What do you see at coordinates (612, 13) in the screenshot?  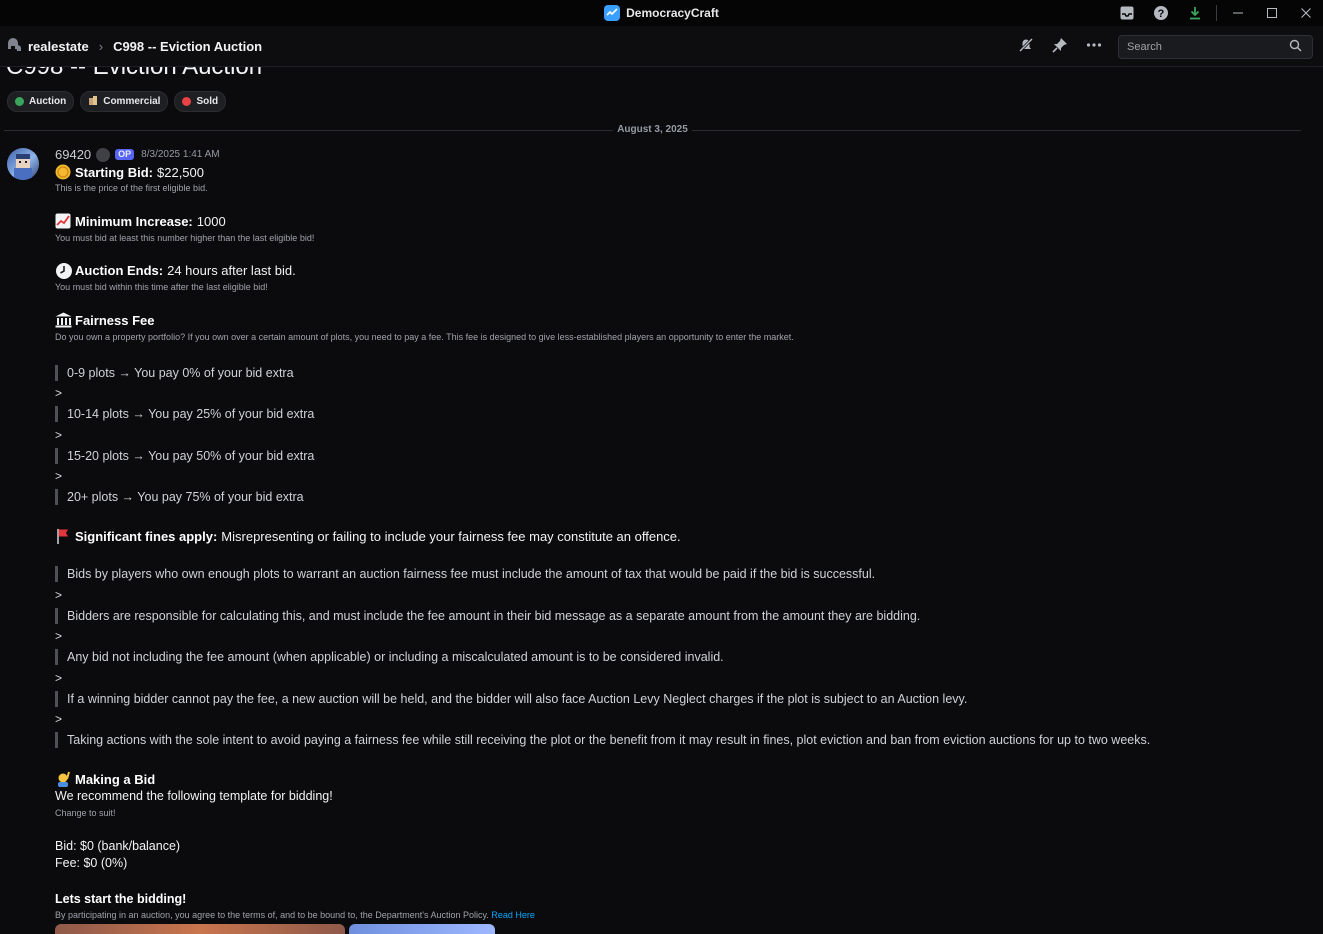 I see `app-logo-icon` at bounding box center [612, 13].